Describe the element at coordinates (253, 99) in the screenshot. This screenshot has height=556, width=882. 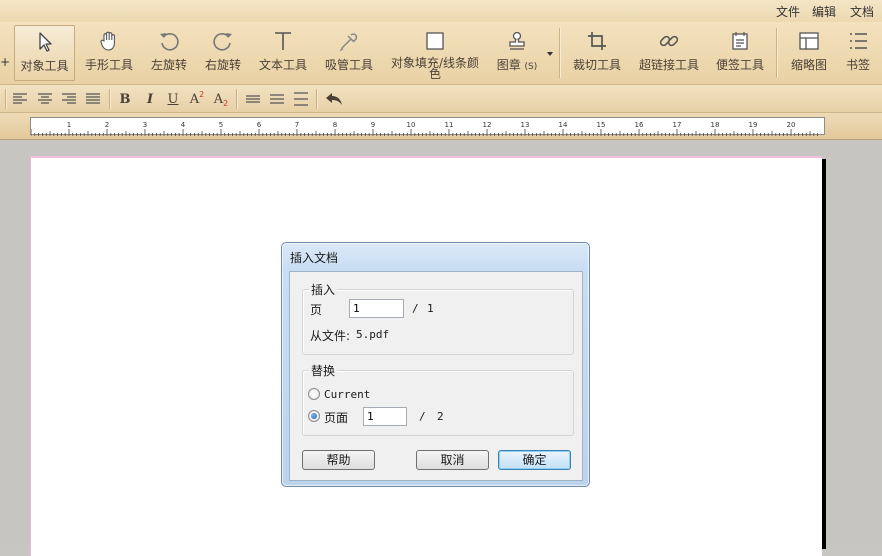
I see `line-spacing-single-icon` at that location.